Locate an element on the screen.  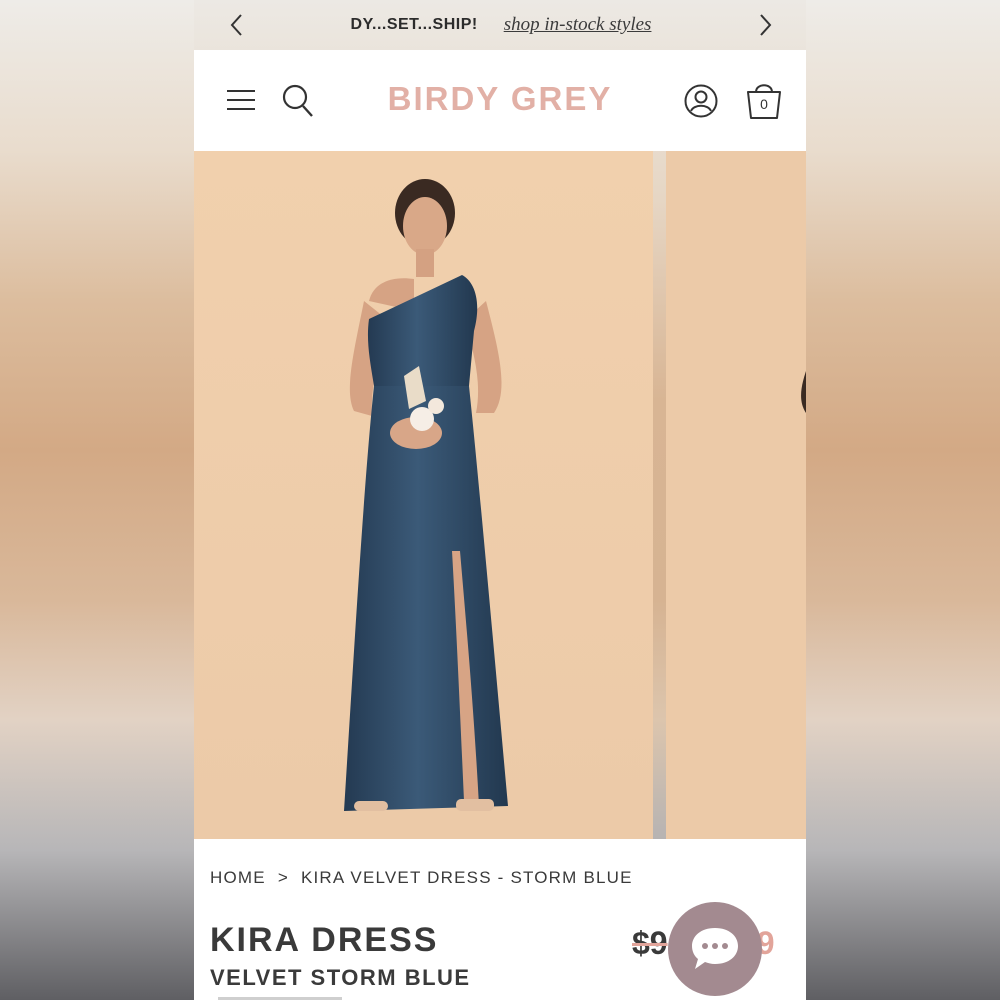
chat-button is located at coordinates (715, 949).